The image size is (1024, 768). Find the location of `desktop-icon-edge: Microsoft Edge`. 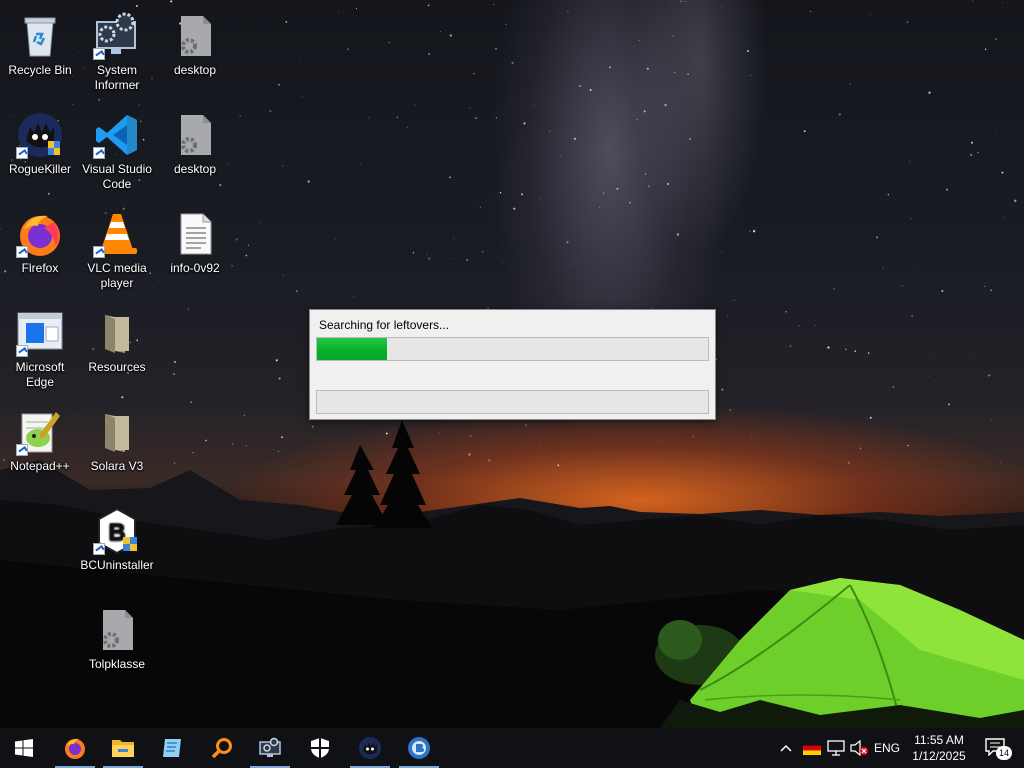

desktop-icon-edge: Microsoft Edge is located at coordinates (40, 345).